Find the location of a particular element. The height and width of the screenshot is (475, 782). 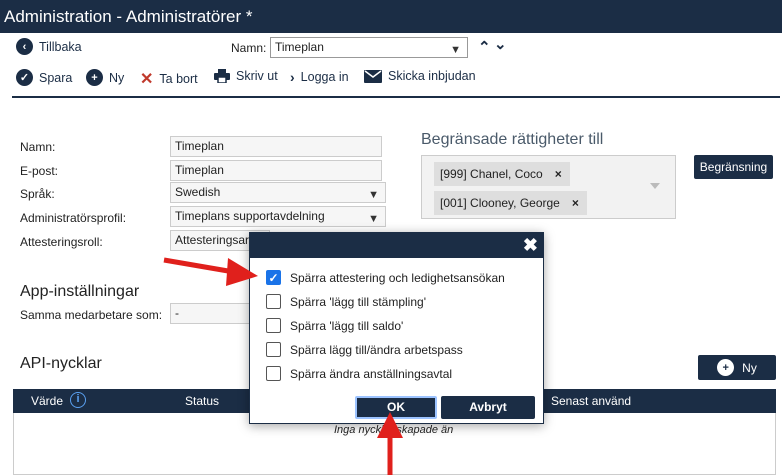

close-icon: ✖ is located at coordinates (530, 245).